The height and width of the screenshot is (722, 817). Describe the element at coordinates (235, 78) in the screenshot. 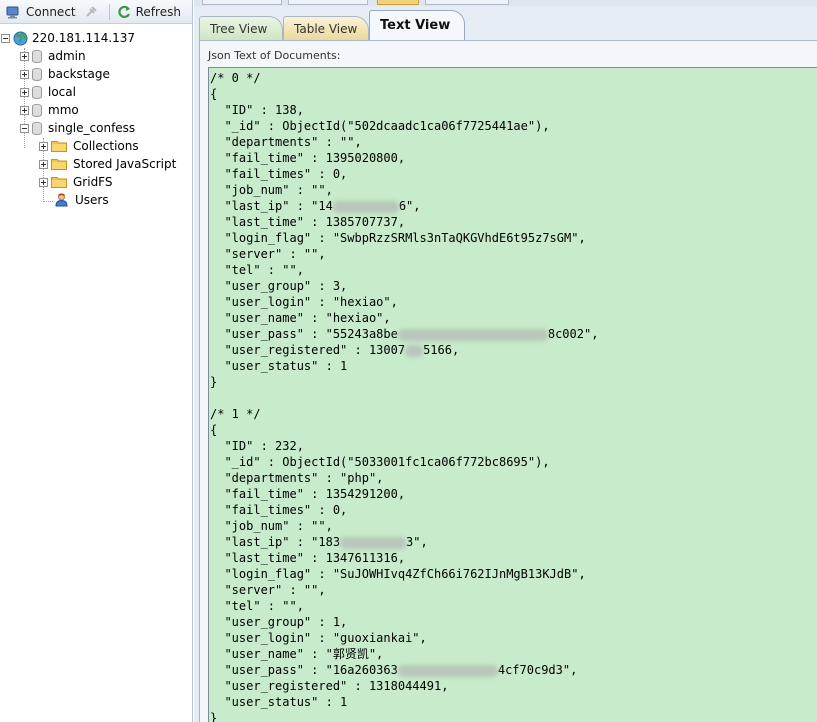

I see `document-header: /* 0 */` at that location.